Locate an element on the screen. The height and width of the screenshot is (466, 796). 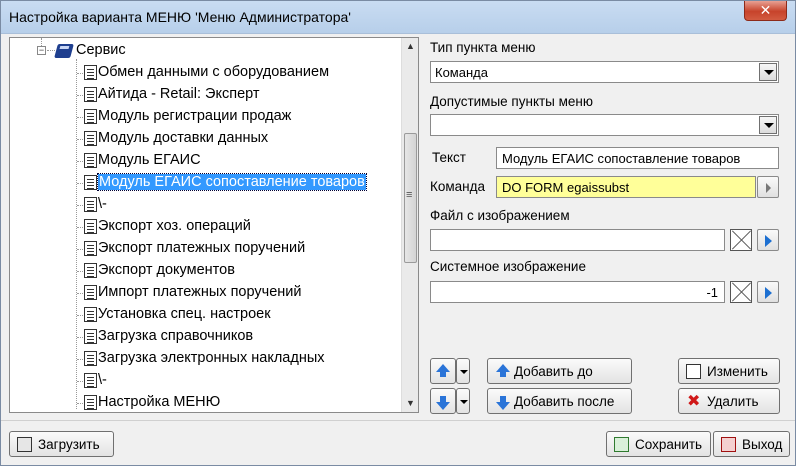
scroll-thumb is located at coordinates (410, 198).